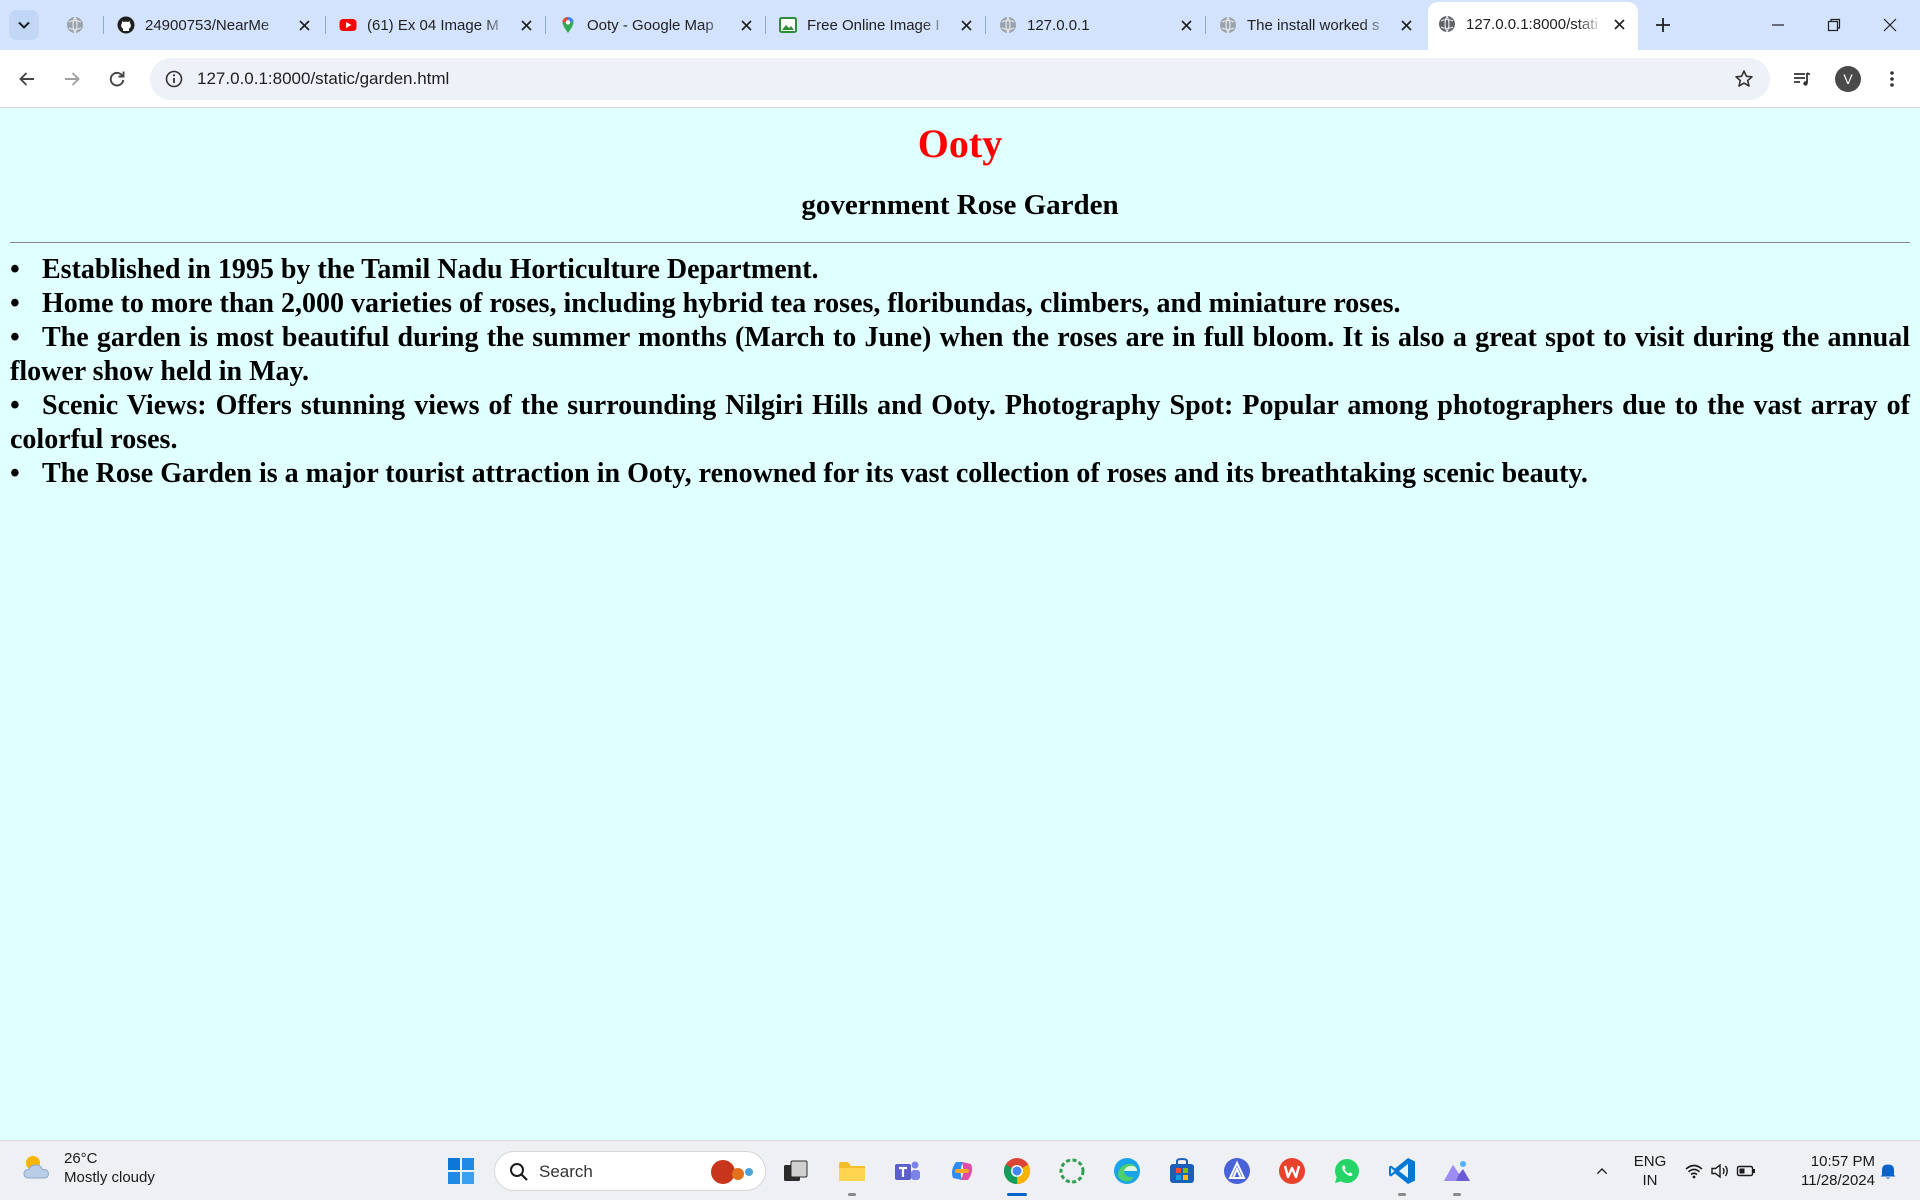 This screenshot has width=1920, height=1200. I want to click on tab-3: Ooty - Google Map, so click(657, 25).